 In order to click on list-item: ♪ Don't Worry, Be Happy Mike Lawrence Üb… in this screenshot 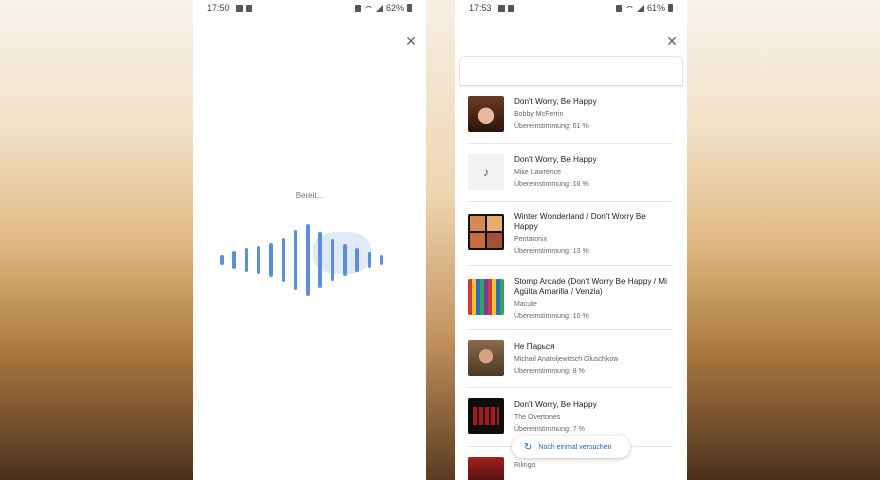, I will do `click(570, 173)`.